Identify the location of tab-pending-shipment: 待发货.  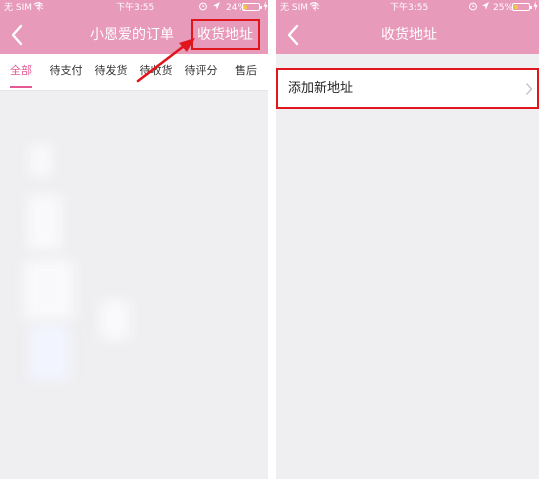
(111, 71).